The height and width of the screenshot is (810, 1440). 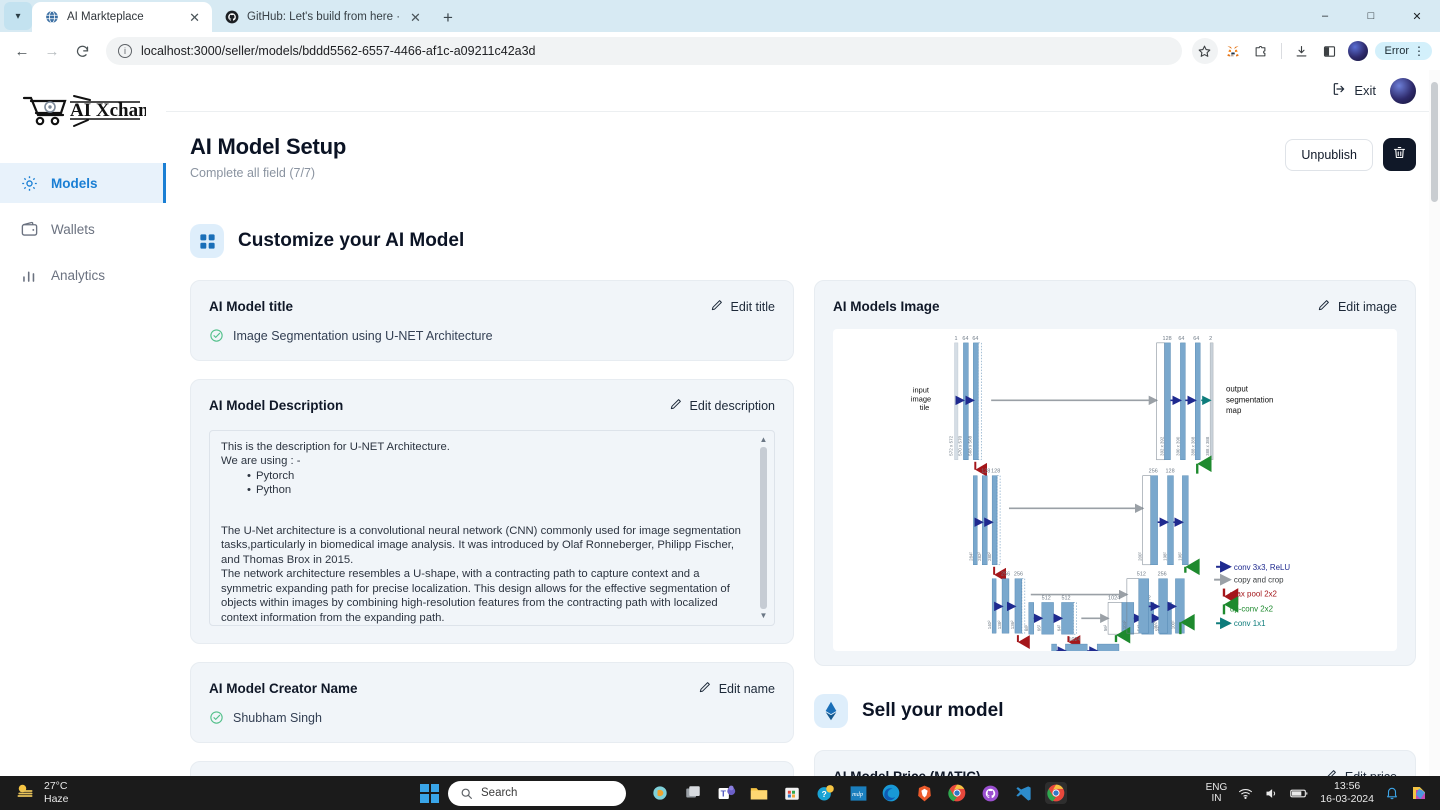 I want to click on avatar, so click(x=1403, y=90).